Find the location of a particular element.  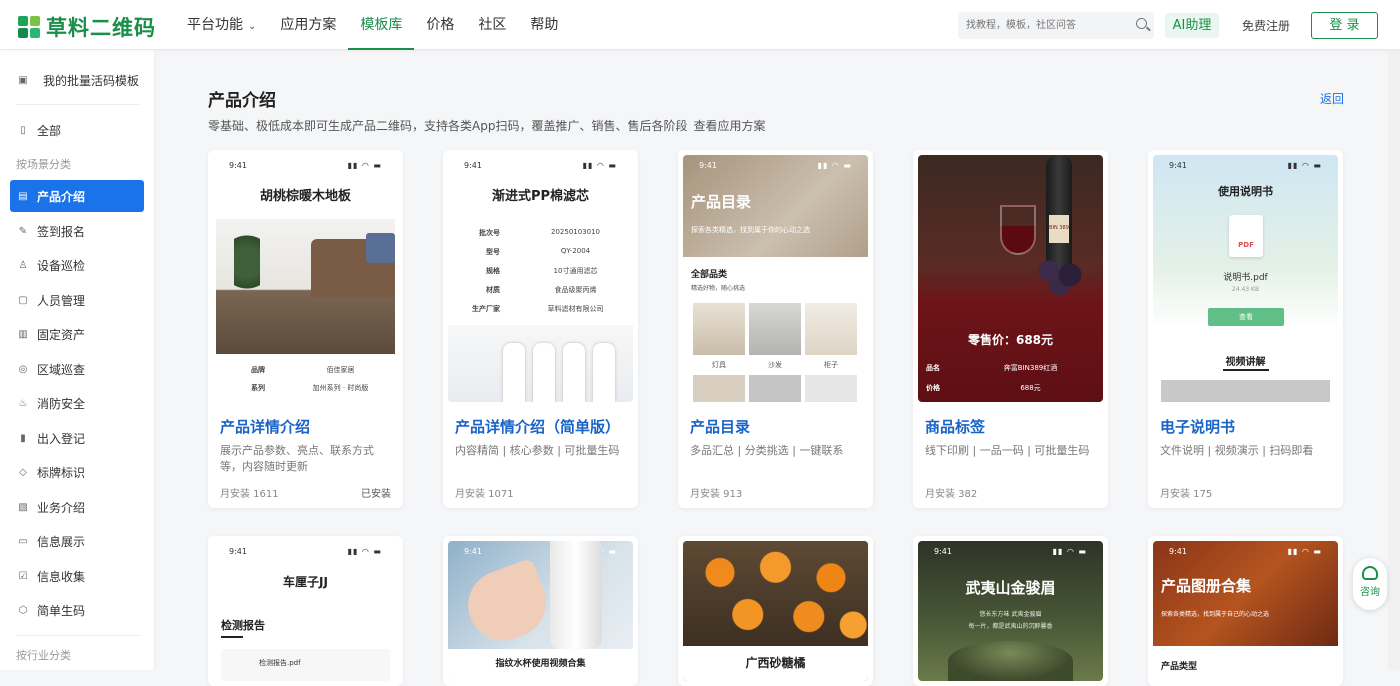

template-preview: BIN 389 零售价：688元 品名 奔富BIN389红酒 价格 688元 is located at coordinates (1010, 278).